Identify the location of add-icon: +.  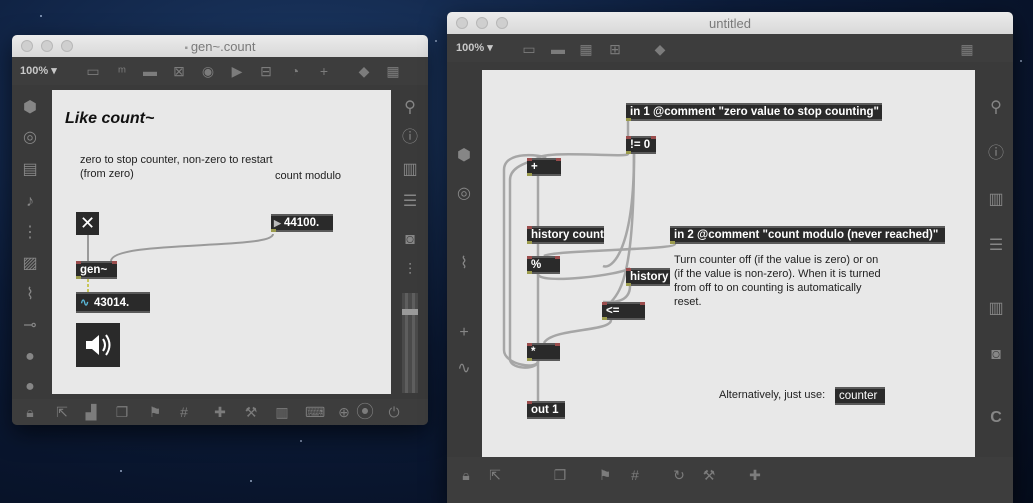
(464, 333).